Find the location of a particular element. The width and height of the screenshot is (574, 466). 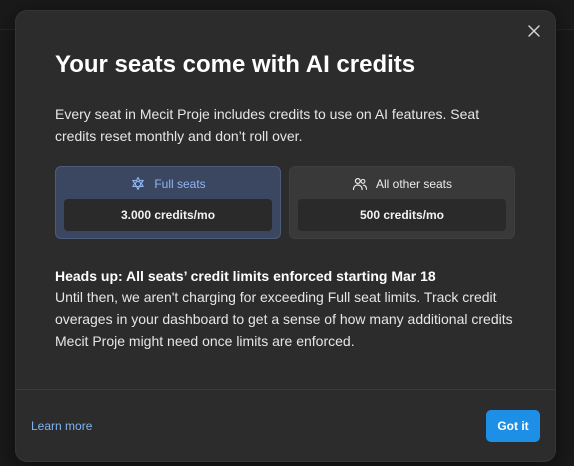

users-icon is located at coordinates (360, 184).